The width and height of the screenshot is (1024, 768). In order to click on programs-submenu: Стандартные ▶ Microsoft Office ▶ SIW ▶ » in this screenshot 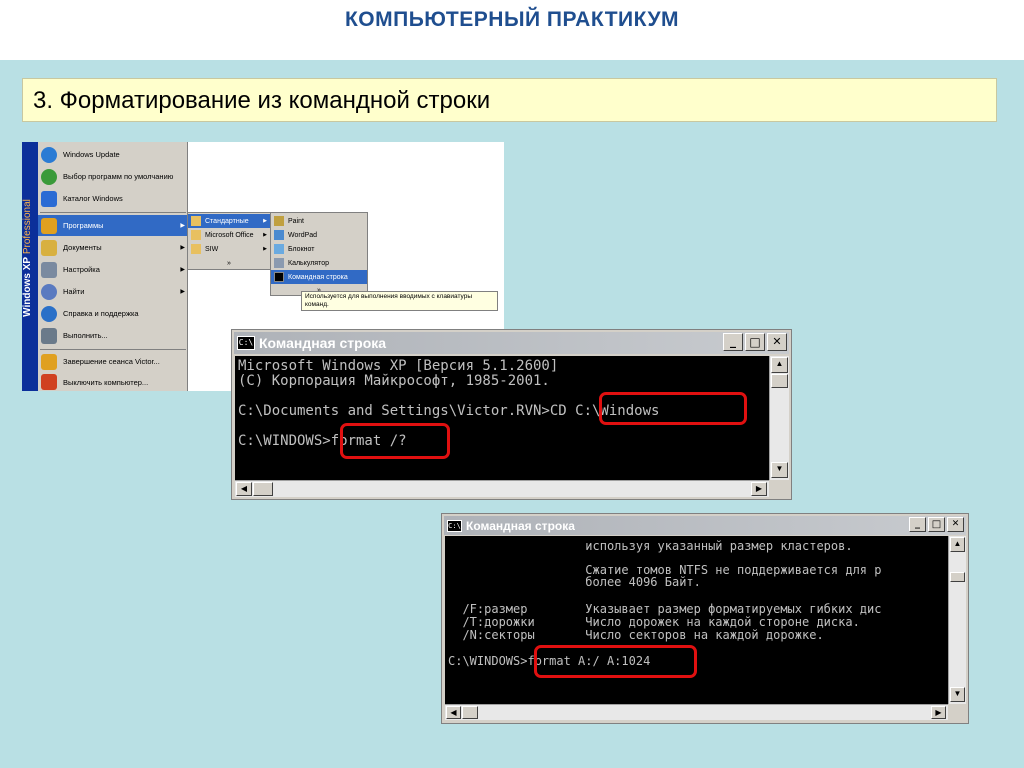, I will do `click(229, 241)`.